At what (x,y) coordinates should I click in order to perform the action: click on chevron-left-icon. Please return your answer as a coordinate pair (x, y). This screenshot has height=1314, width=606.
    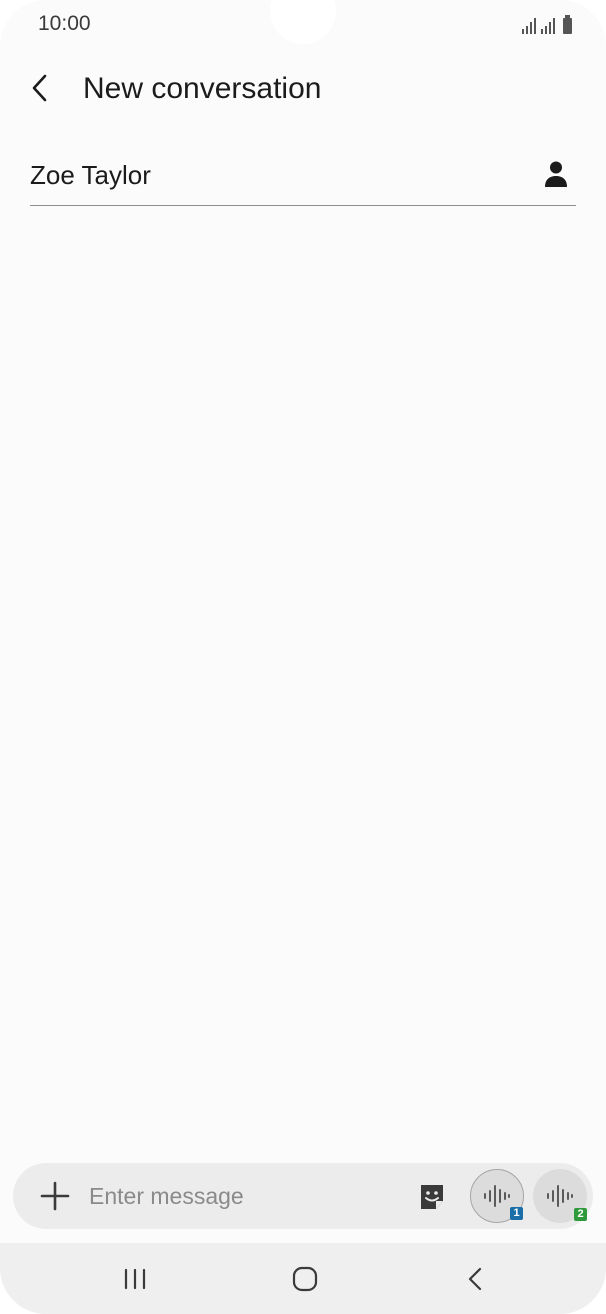
    Looking at the image, I should click on (39, 88).